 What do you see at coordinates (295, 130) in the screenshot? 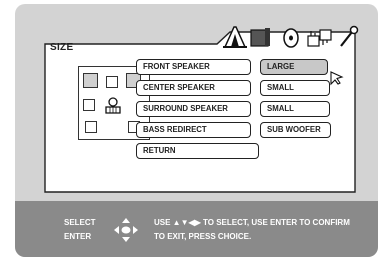
I see `bass-redirect-value: SUB WOOFER` at bounding box center [295, 130].